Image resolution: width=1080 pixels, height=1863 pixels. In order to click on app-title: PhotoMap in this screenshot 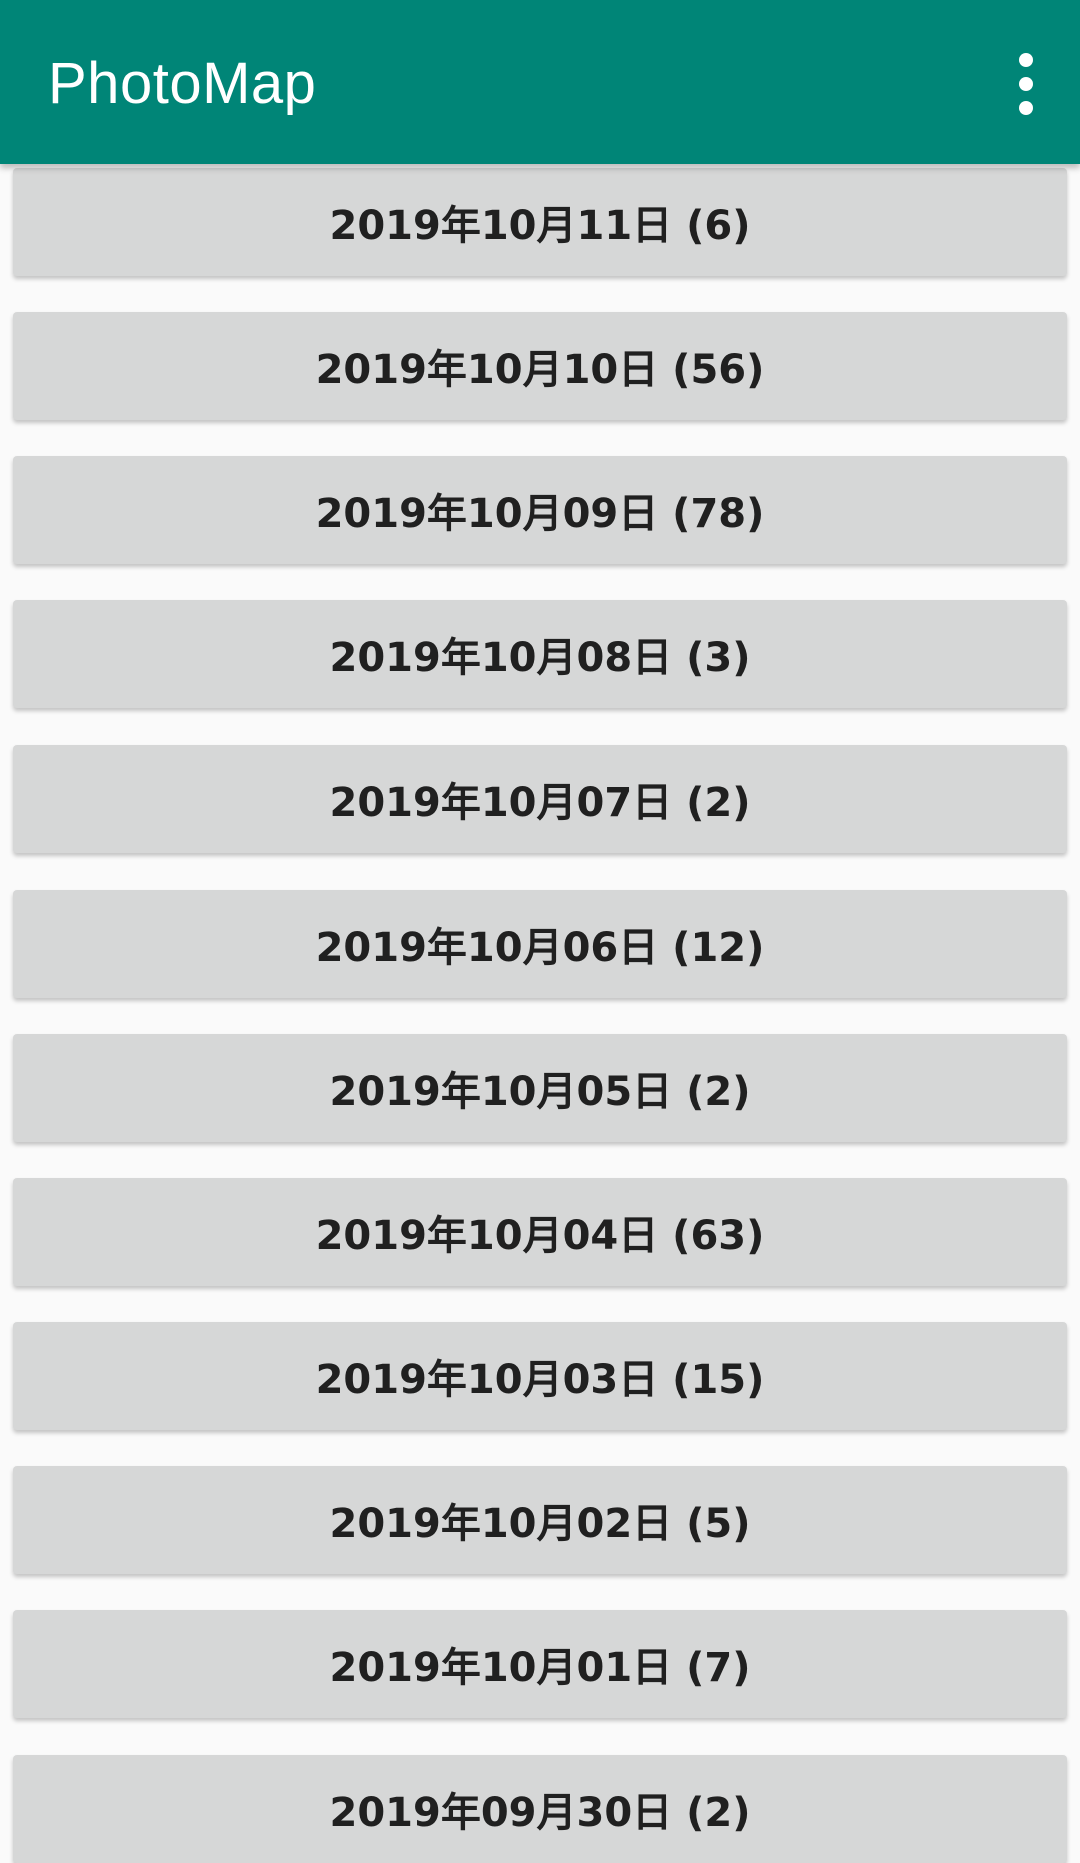, I will do `click(182, 83)`.